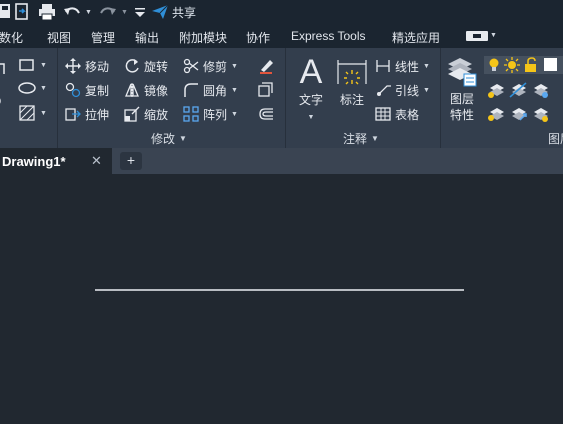 This screenshot has width=563, height=424. Describe the element at coordinates (496, 91) in the screenshot. I see `layer-isolate-icon` at that location.